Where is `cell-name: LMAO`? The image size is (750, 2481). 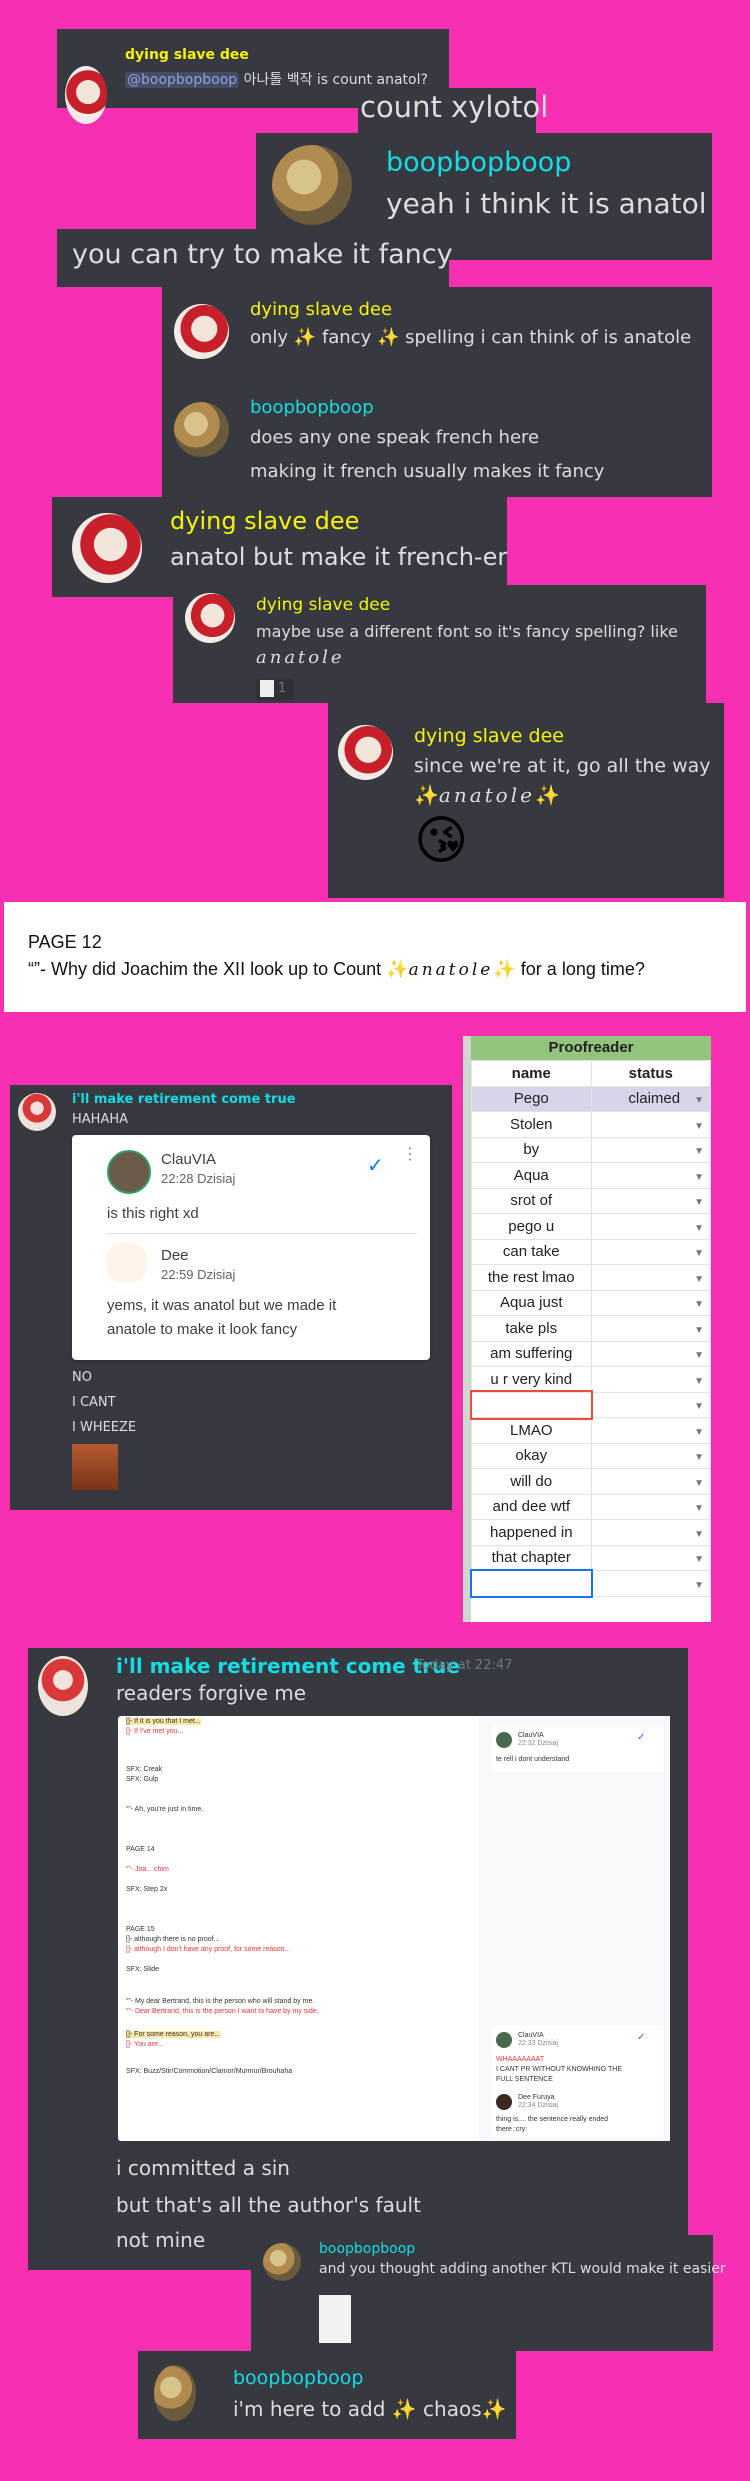
cell-name: LMAO is located at coordinates (531, 1430).